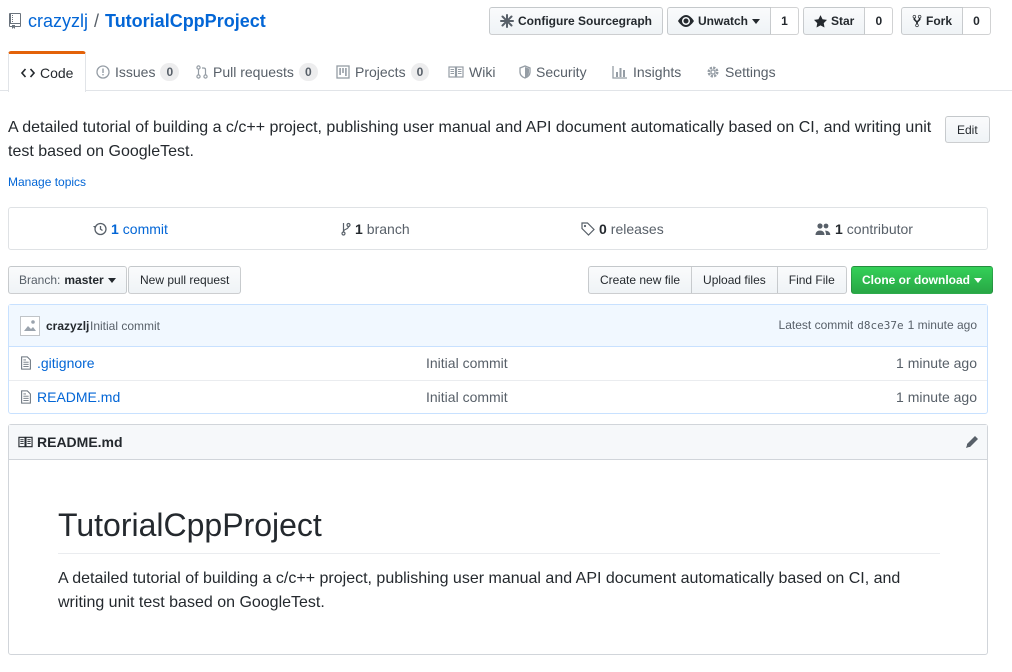 The image size is (1012, 672). What do you see at coordinates (977, 21) in the screenshot?
I see `fork-count: 0` at bounding box center [977, 21].